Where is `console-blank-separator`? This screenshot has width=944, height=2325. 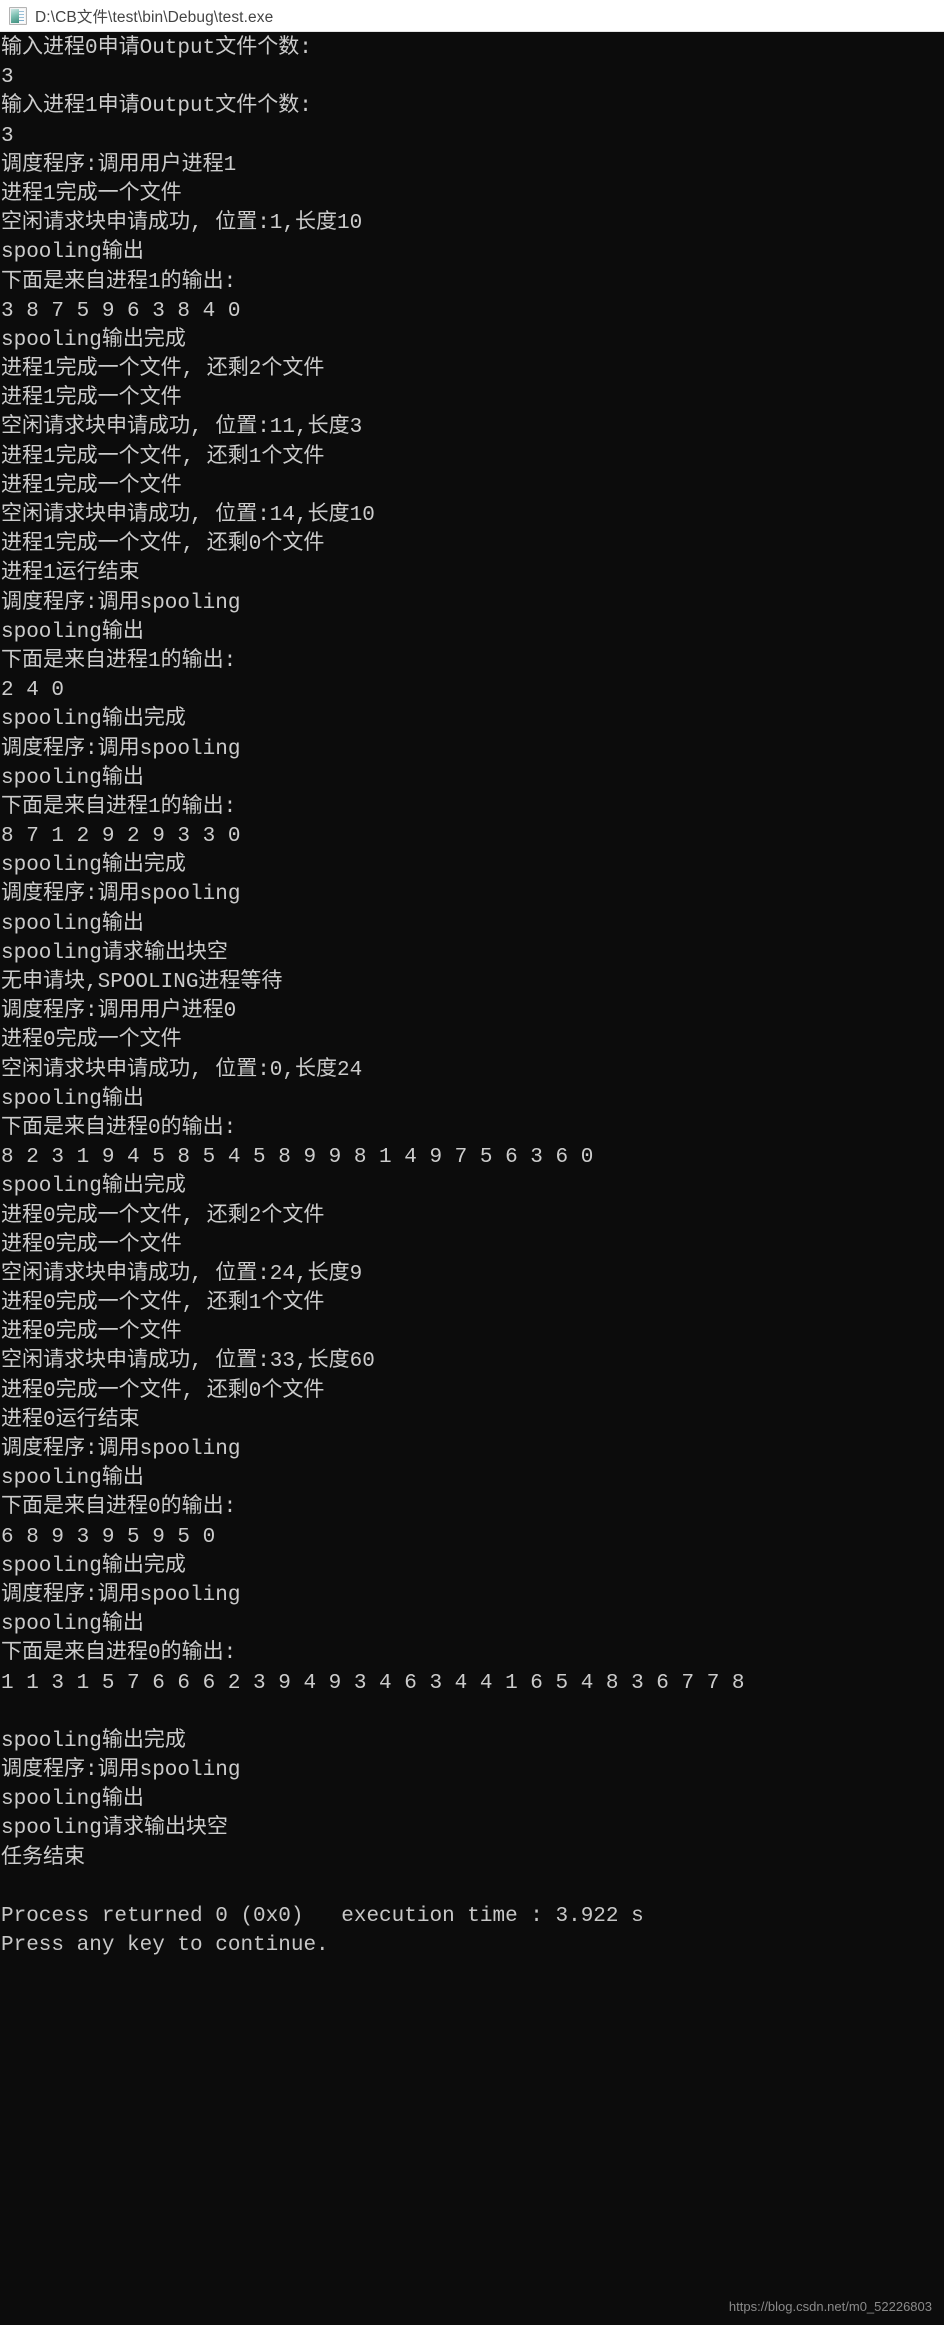
console-blank-separator is located at coordinates (472, 1887).